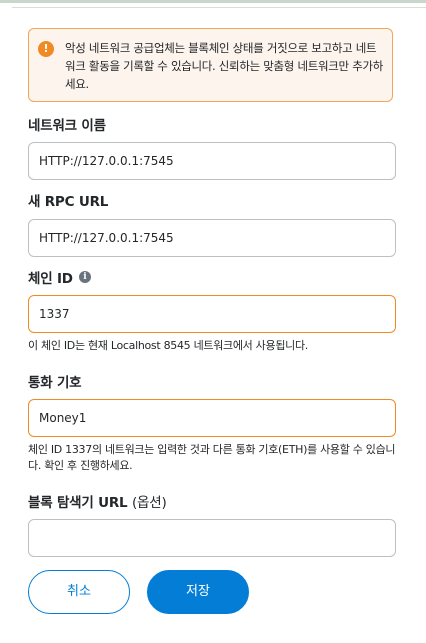 Image resolution: width=426 pixels, height=643 pixels. What do you see at coordinates (212, 238) in the screenshot?
I see `rpc-url-input` at bounding box center [212, 238].